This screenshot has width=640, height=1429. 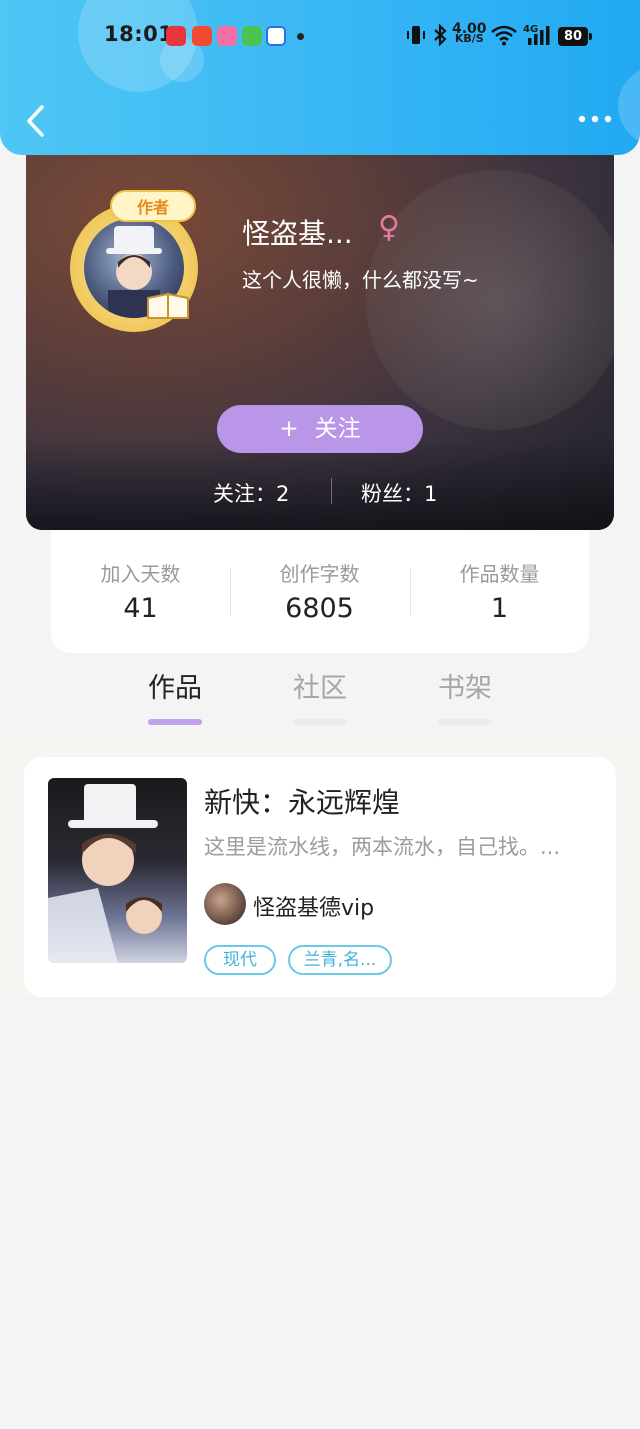 I want to click on divider, so click(x=331, y=491).